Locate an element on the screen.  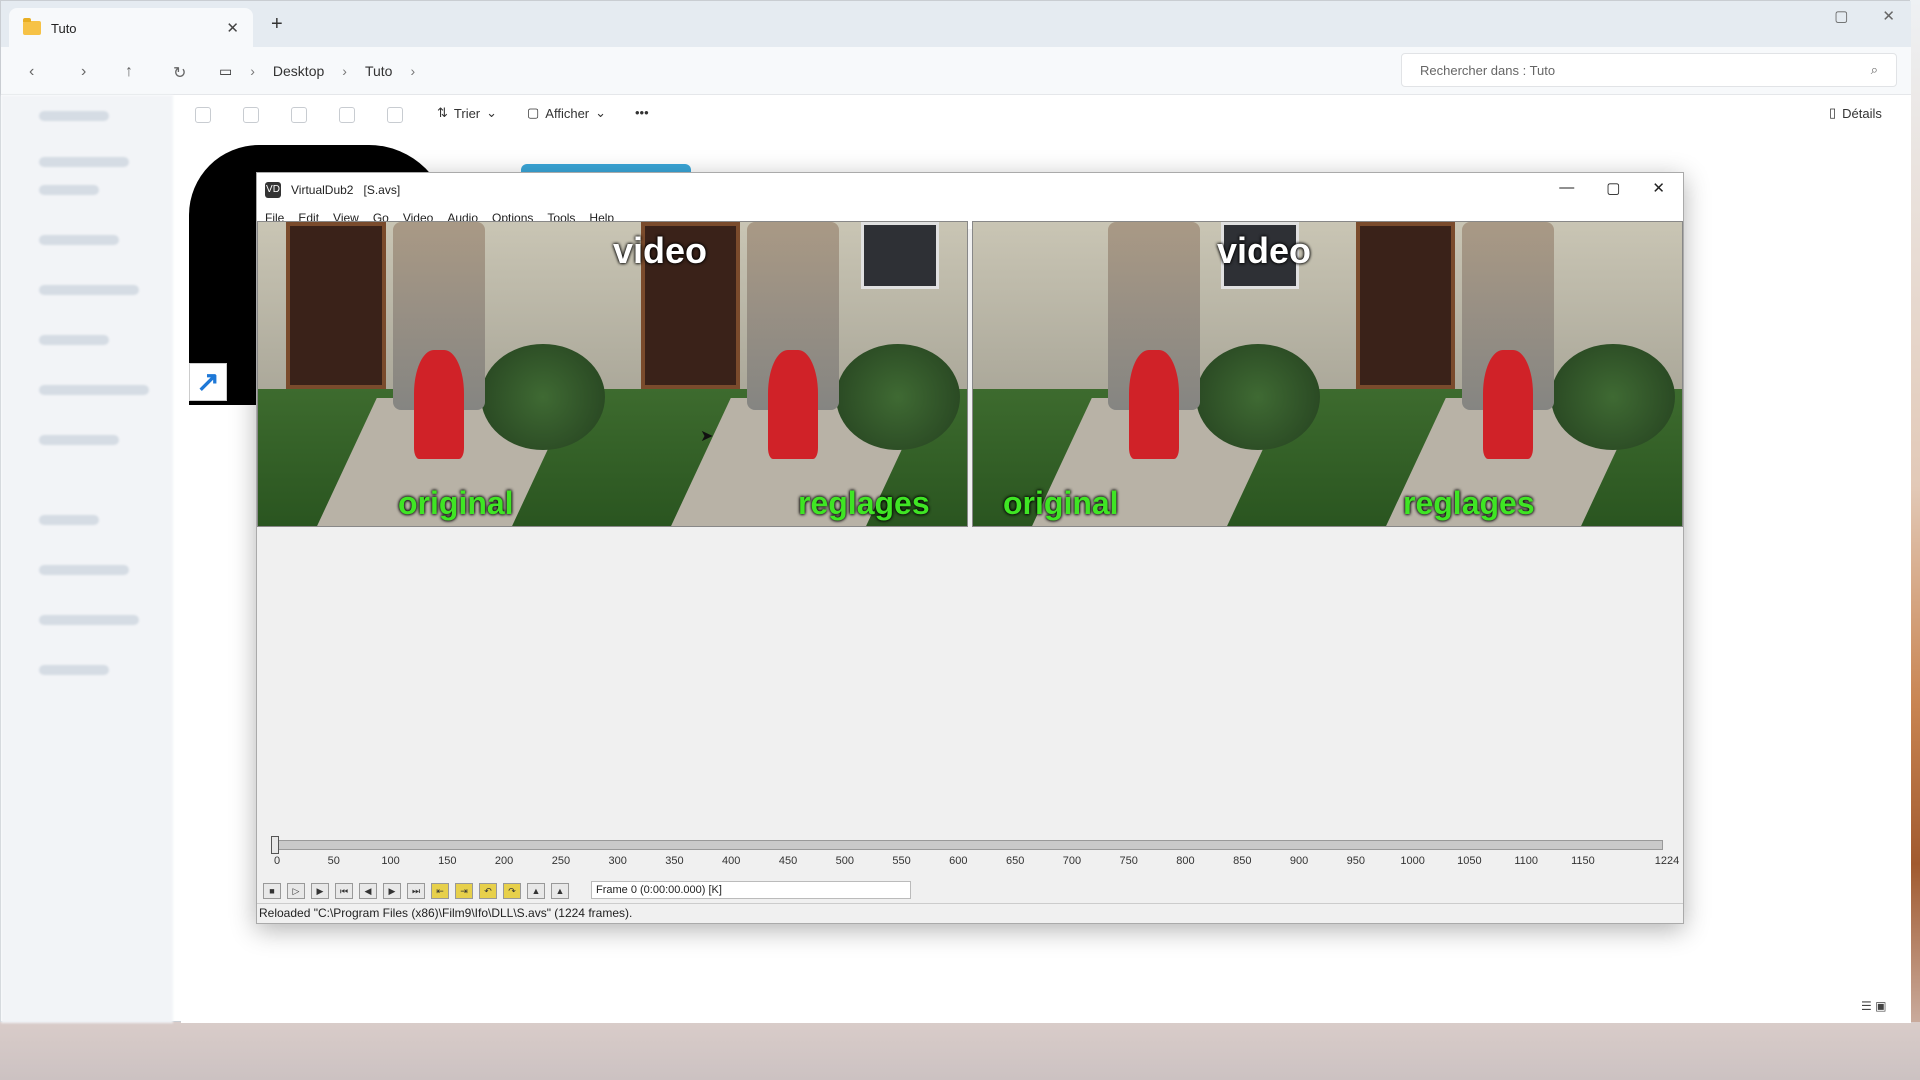
scene-forward-button: ↷ is located at coordinates (512, 891).